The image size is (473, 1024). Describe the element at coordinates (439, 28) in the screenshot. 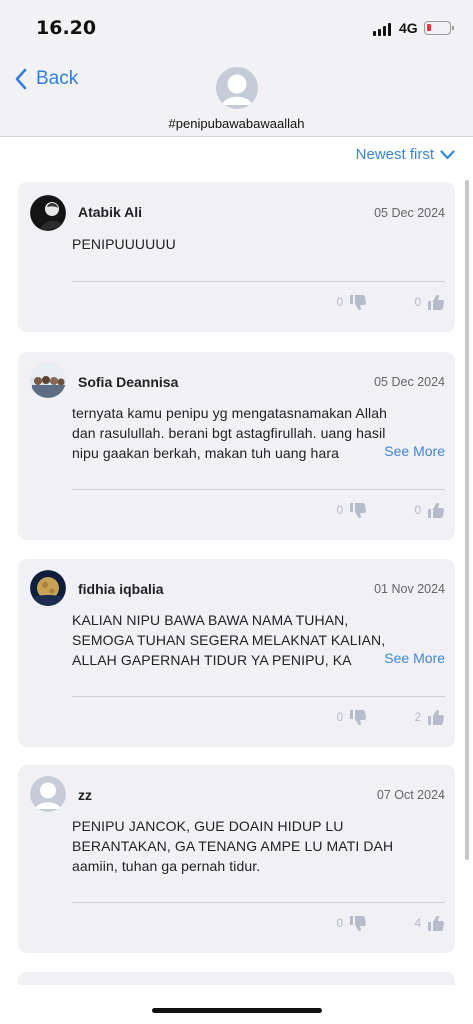

I see `battery-icon` at that location.